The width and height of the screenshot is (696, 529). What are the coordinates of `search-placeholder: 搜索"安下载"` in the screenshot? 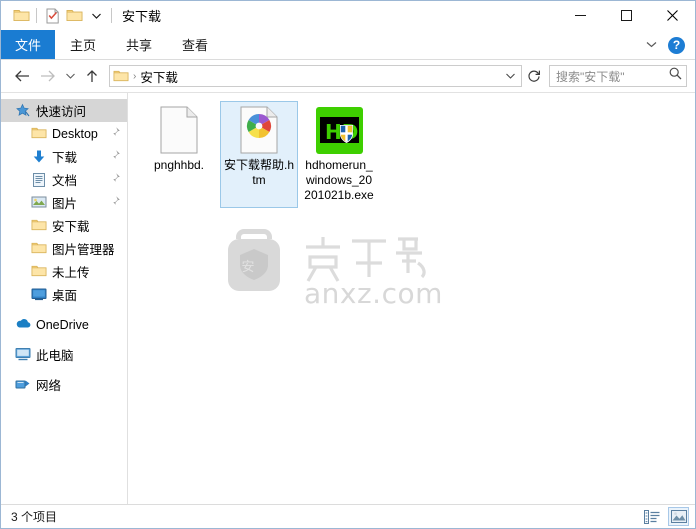 It's located at (590, 76).